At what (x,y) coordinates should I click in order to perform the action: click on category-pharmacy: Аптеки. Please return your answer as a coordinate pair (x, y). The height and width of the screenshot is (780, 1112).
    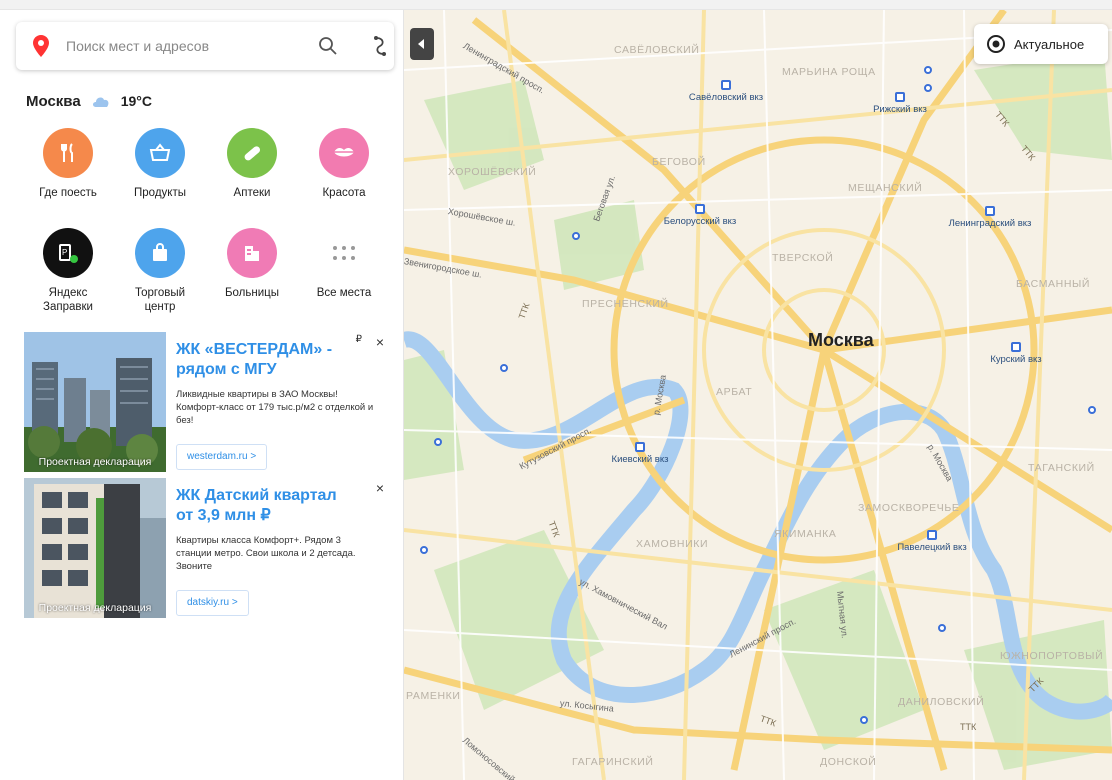
    Looking at the image, I should click on (252, 164).